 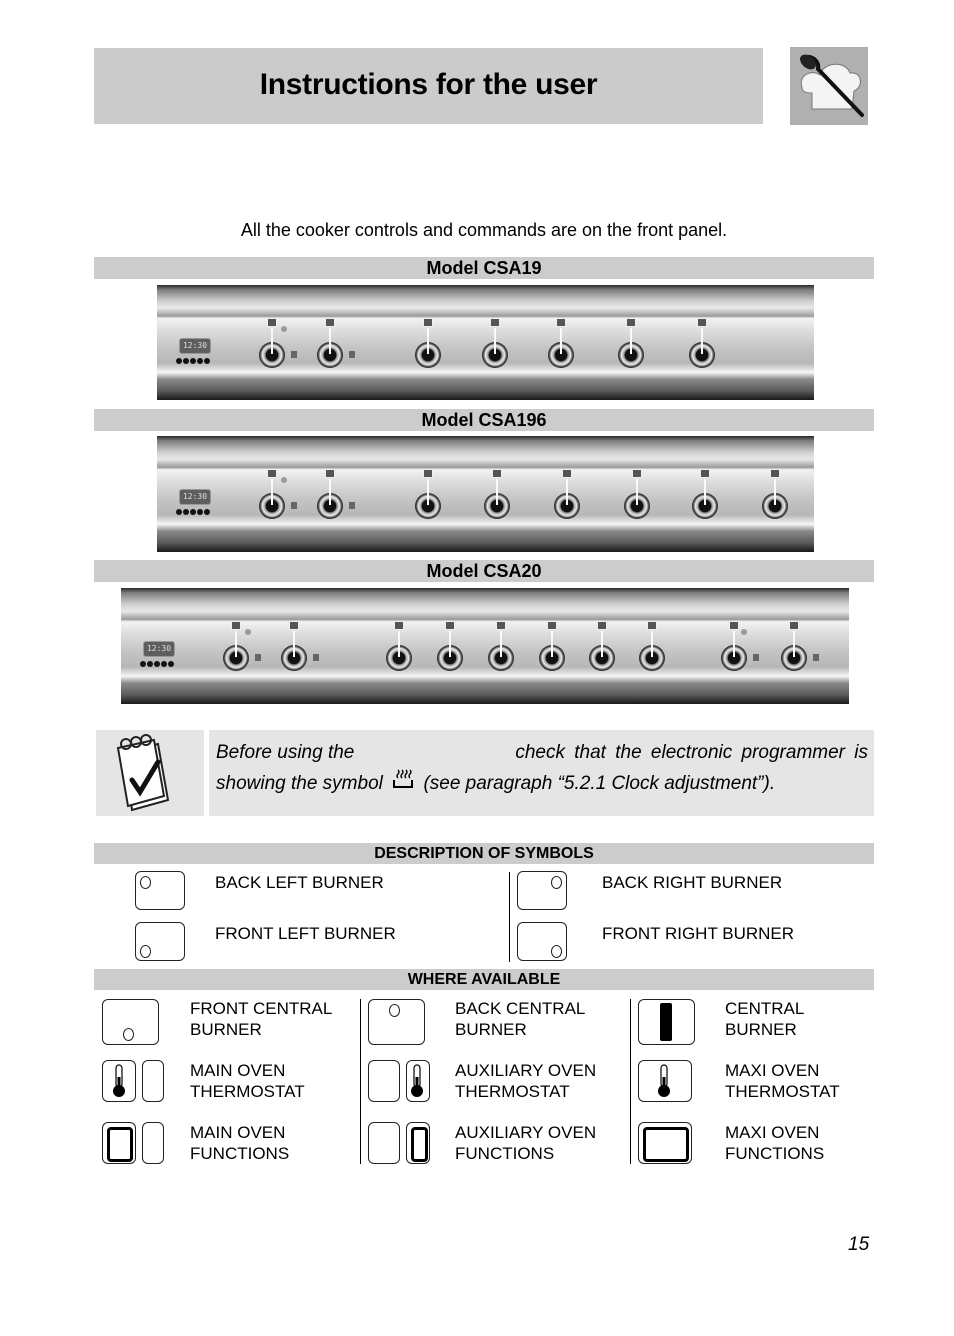 I want to click on control-panel-csa20: 12:30, so click(x=485, y=646).